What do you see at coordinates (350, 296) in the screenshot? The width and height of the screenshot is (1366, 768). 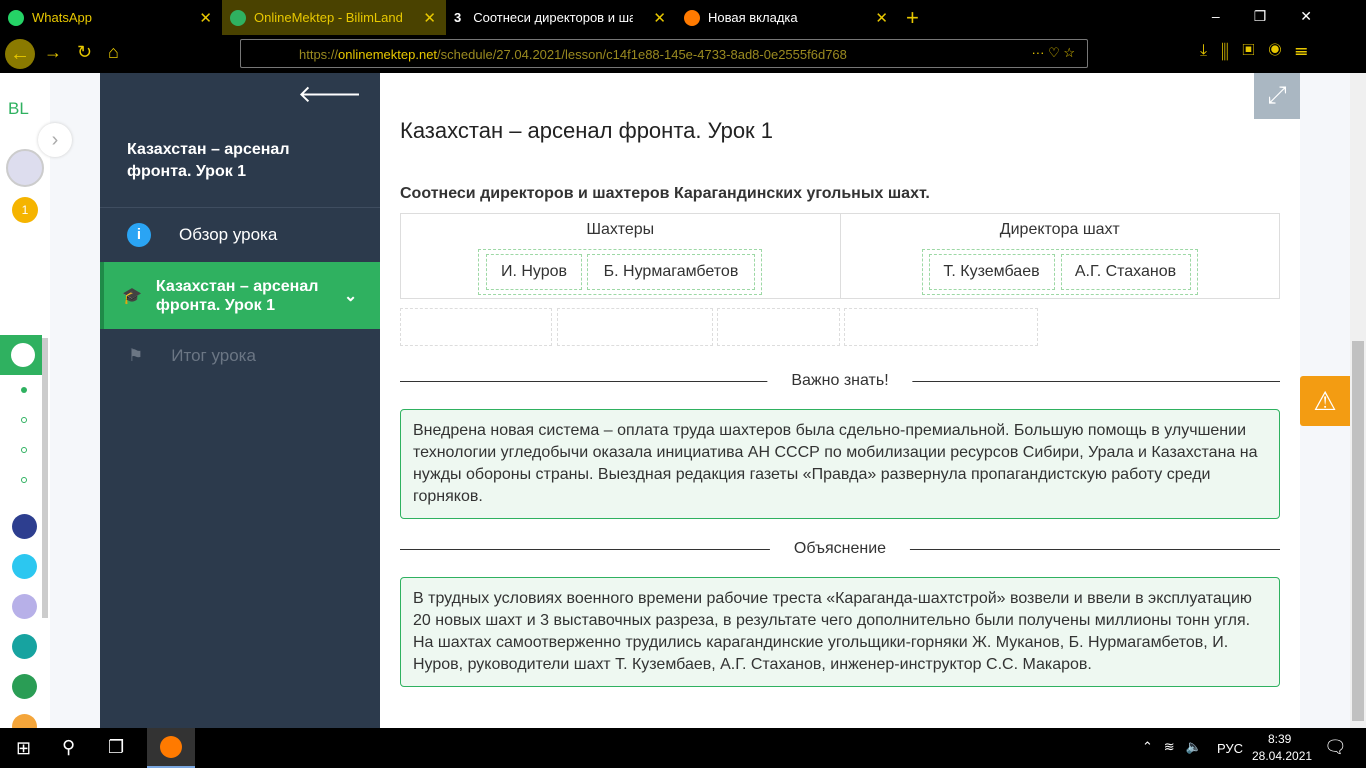 I see `chevron-down-icon: ⌄` at bounding box center [350, 296].